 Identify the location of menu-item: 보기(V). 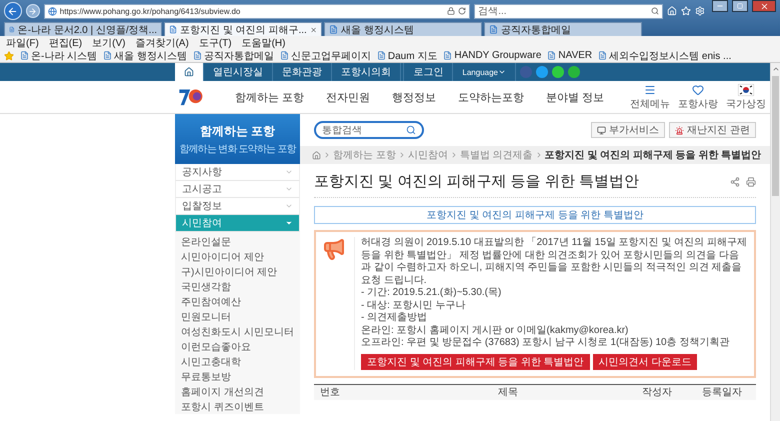
(109, 43).